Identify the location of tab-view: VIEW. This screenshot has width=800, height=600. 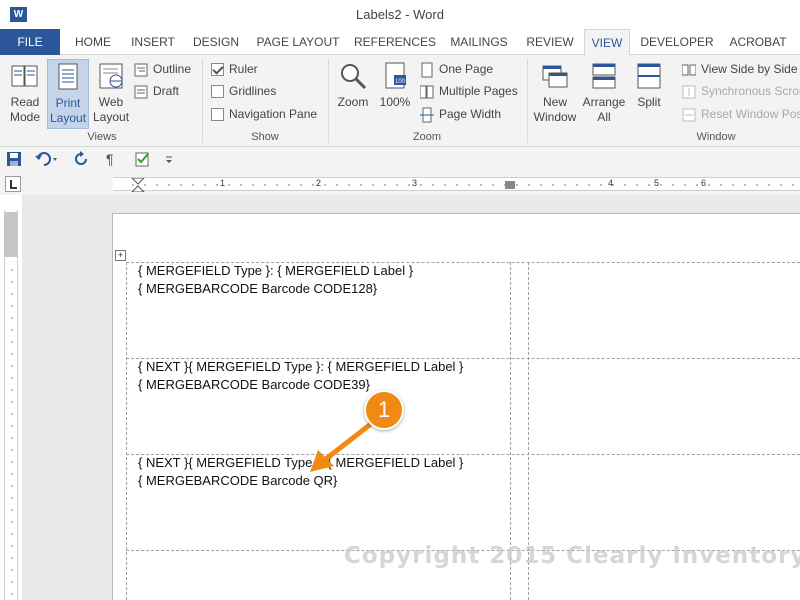
(607, 42).